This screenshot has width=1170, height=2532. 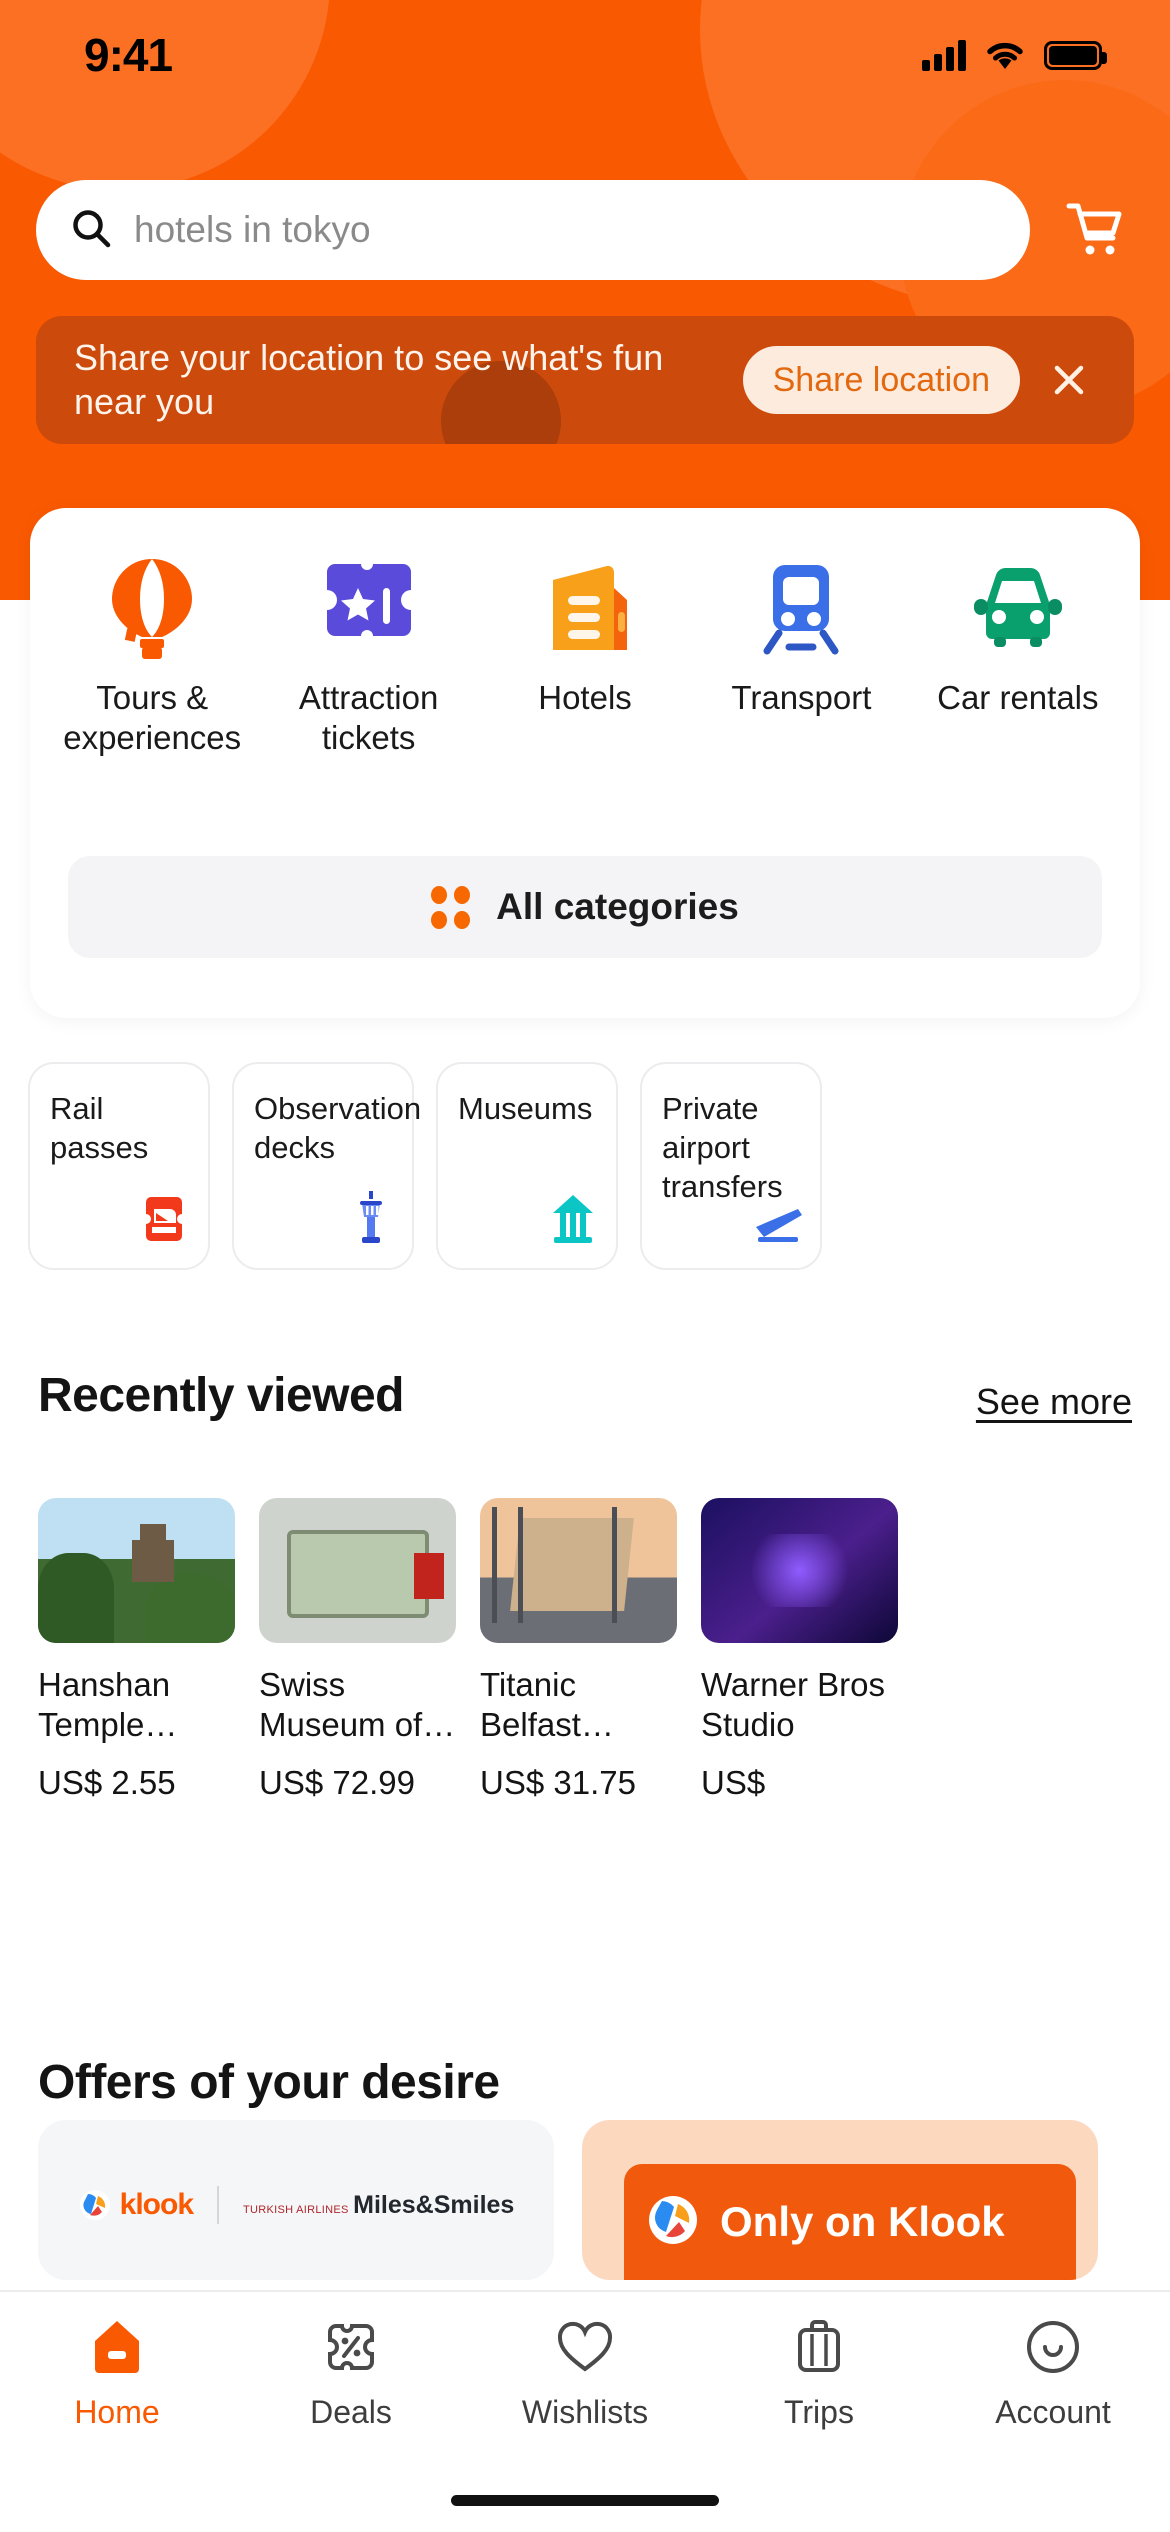 I want to click on home-icon, so click(x=117, y=2347).